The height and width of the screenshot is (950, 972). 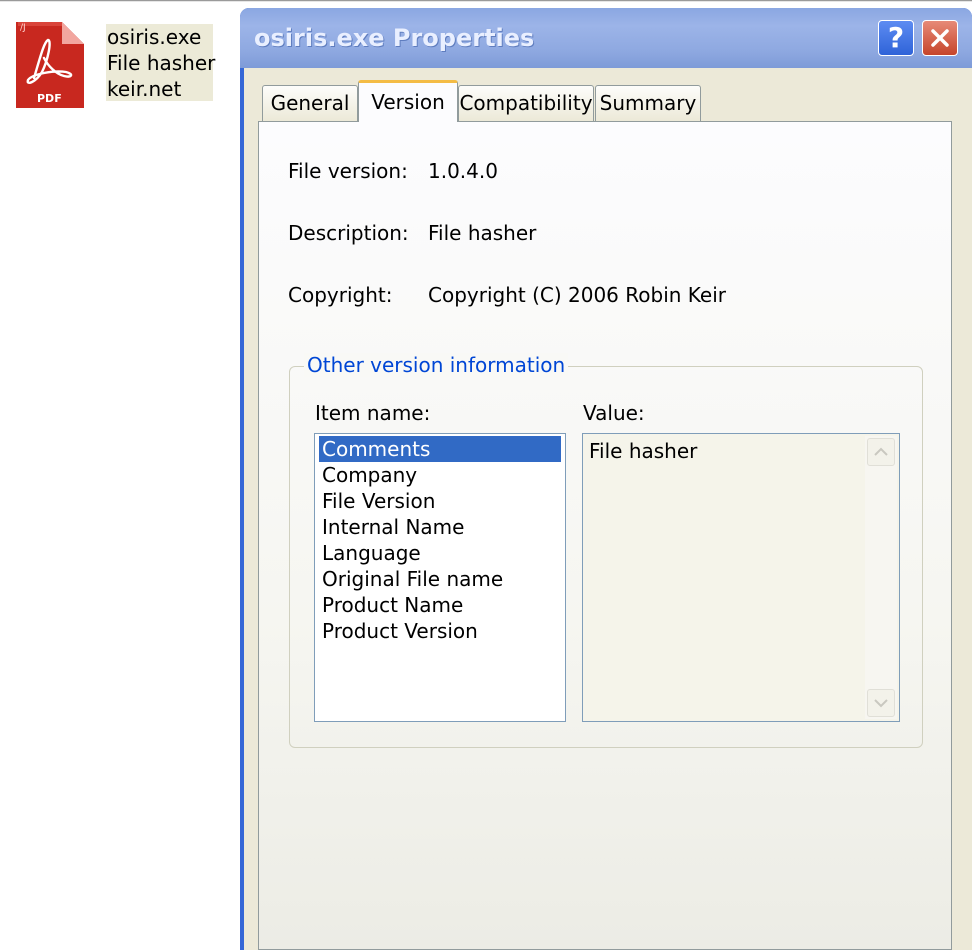 What do you see at coordinates (440, 553) in the screenshot?
I see `list-item-language: Language` at bounding box center [440, 553].